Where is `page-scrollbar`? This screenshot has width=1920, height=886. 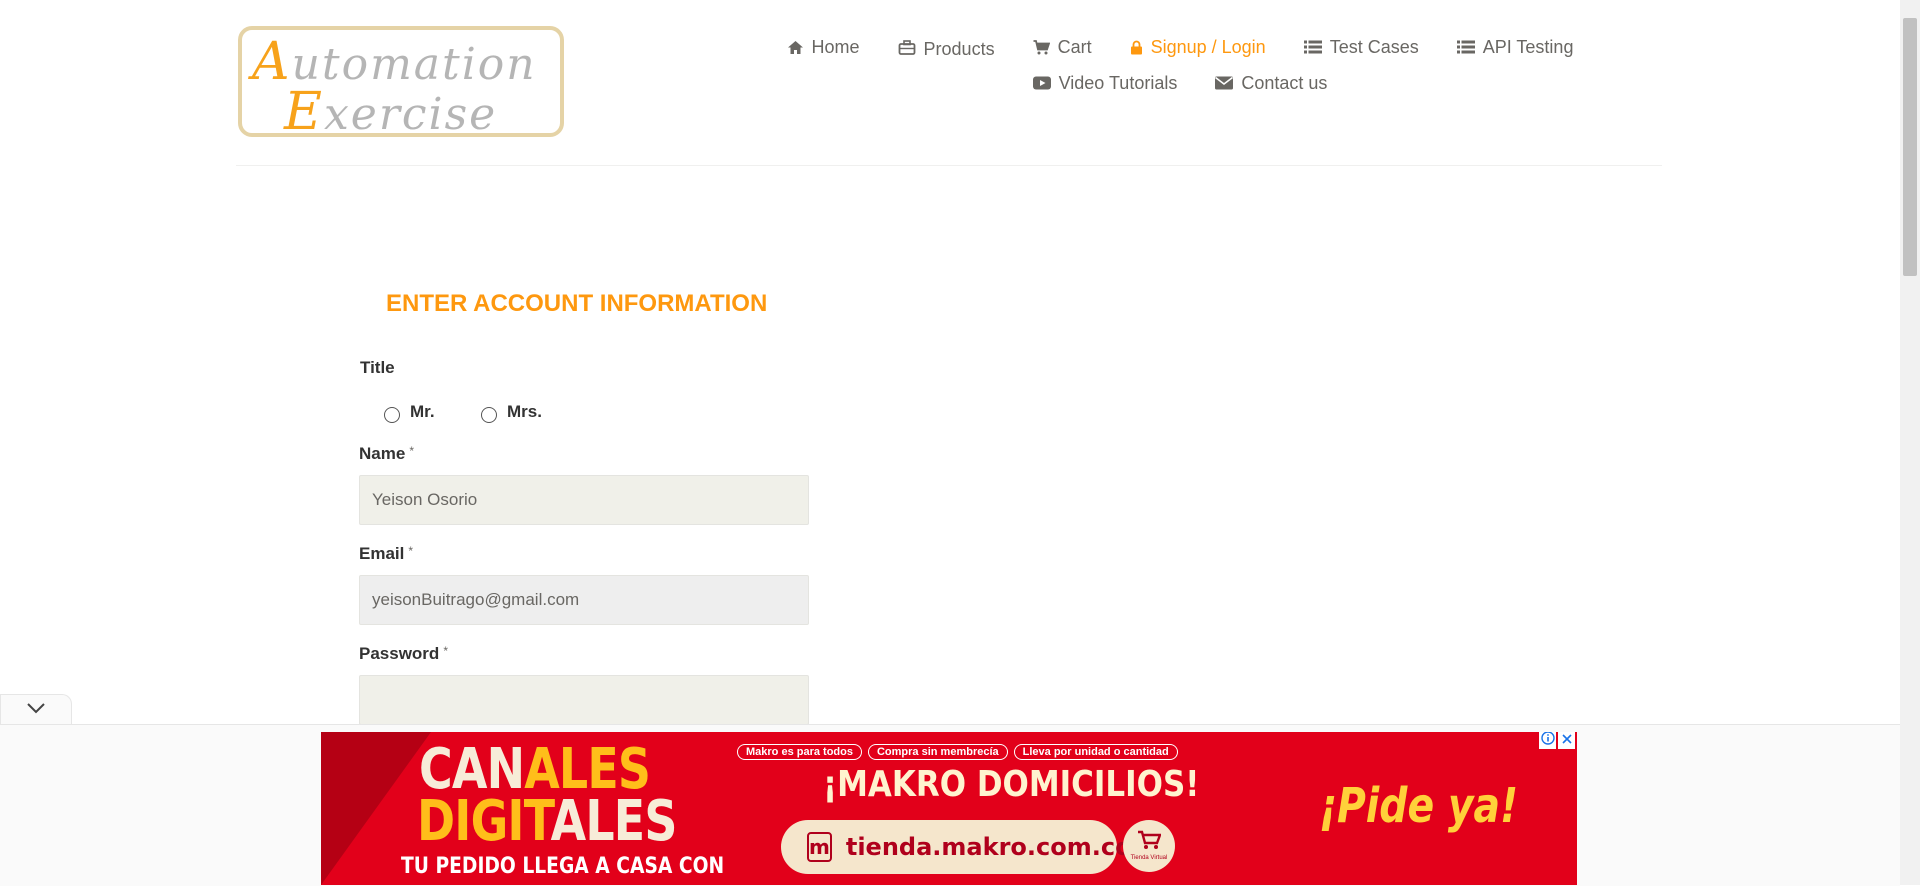
page-scrollbar is located at coordinates (1910, 442).